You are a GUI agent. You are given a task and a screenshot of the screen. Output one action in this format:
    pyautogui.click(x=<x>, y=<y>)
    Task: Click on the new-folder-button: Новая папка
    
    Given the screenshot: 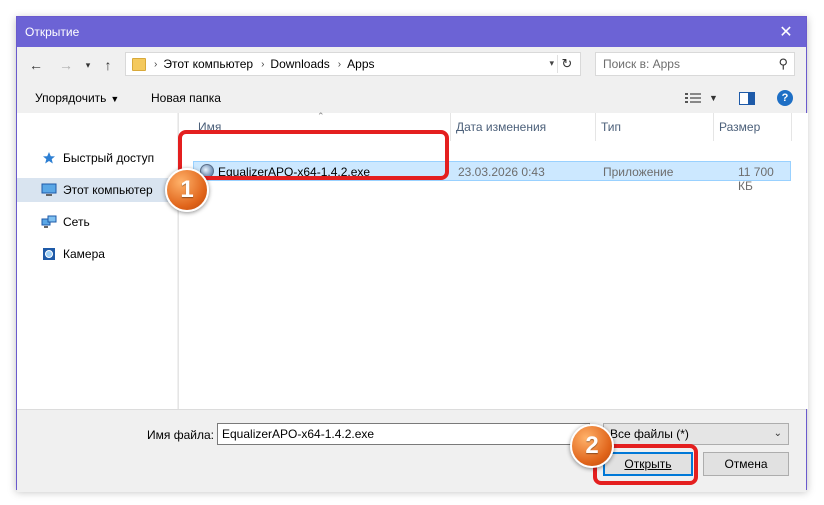 What is the action you would take?
    pyautogui.click(x=186, y=98)
    